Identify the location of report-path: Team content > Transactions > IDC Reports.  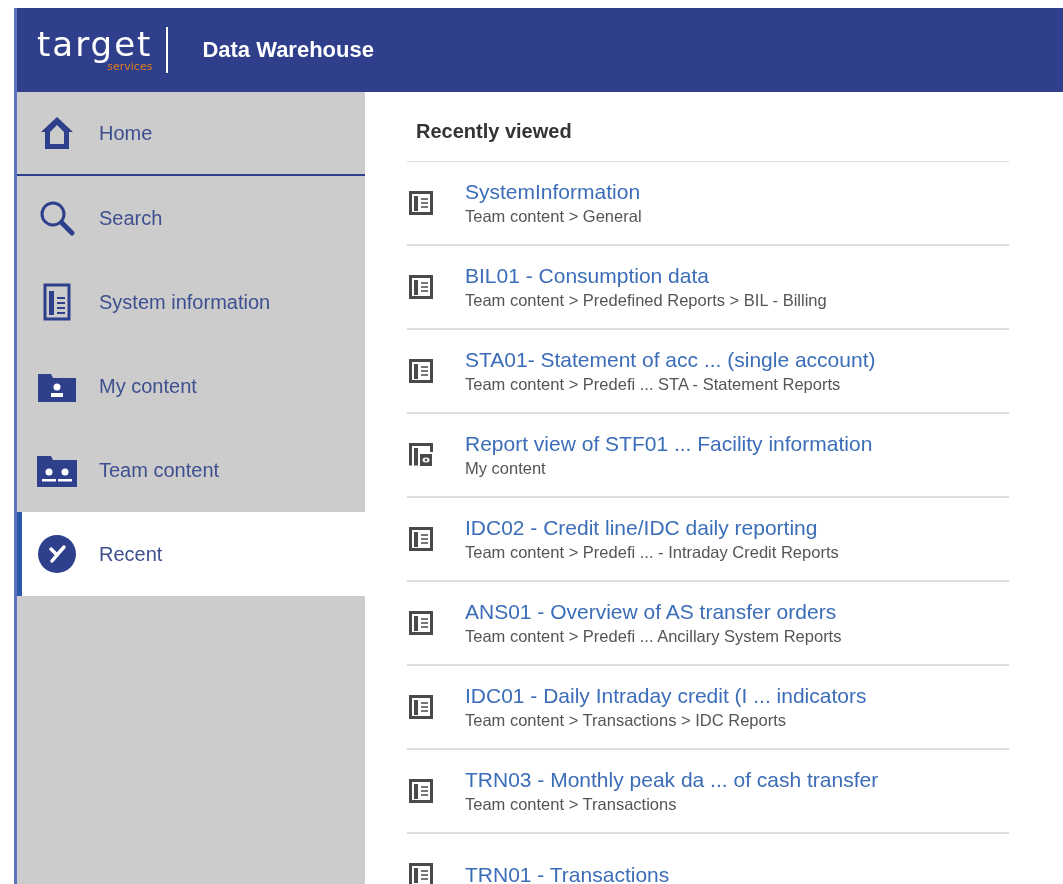
(626, 720).